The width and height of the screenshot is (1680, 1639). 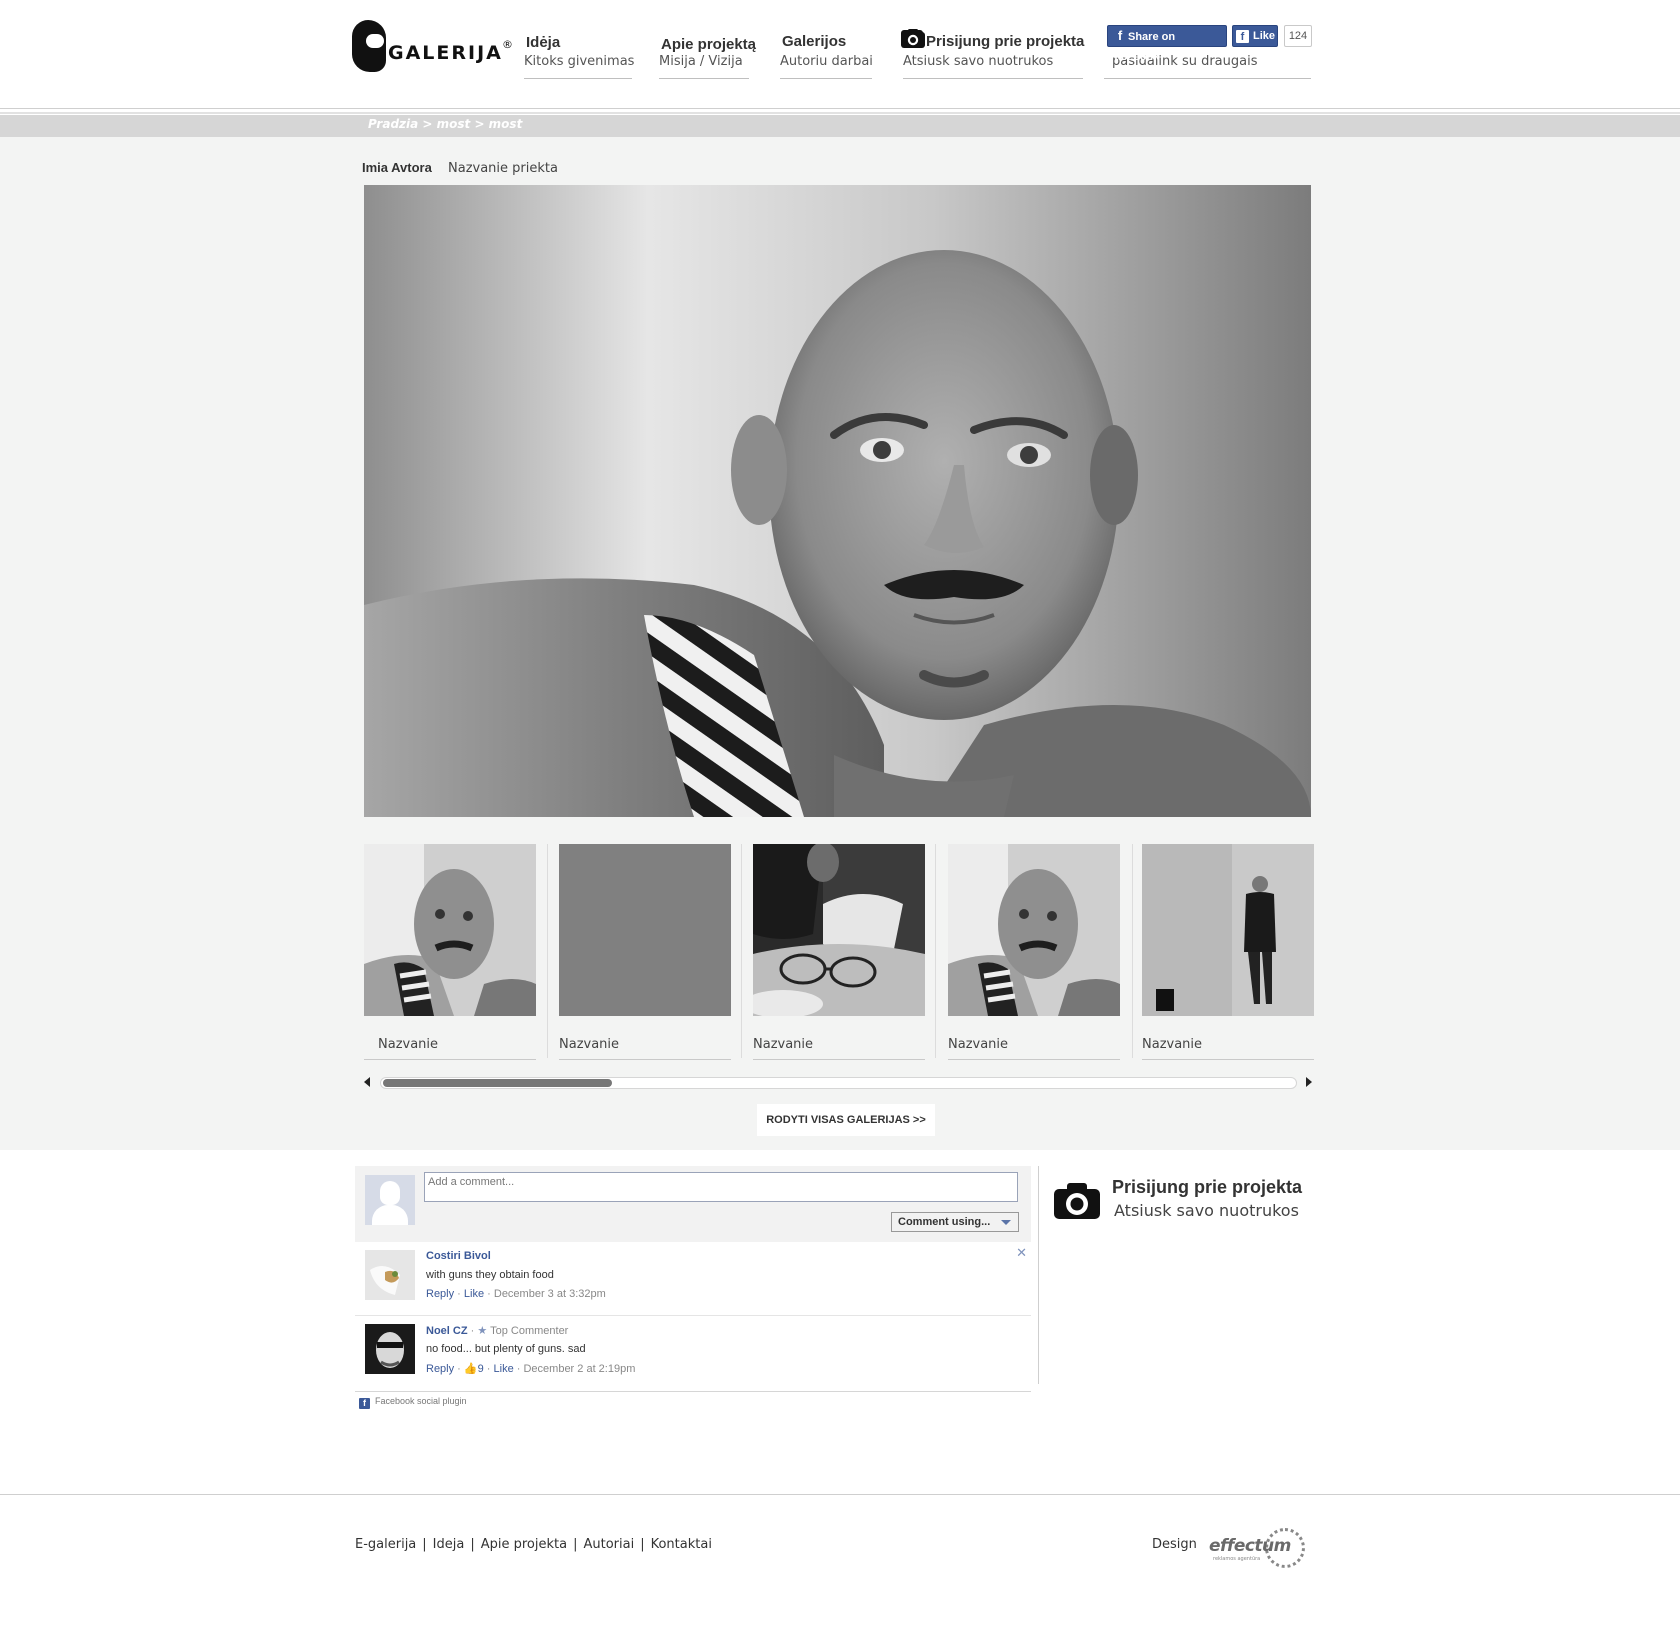 I want to click on chevron-down-icon, so click(x=1006, y=1222).